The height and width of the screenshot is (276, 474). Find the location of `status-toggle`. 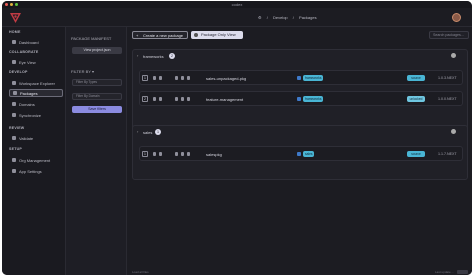

status-toggle is located at coordinates (462, 272).